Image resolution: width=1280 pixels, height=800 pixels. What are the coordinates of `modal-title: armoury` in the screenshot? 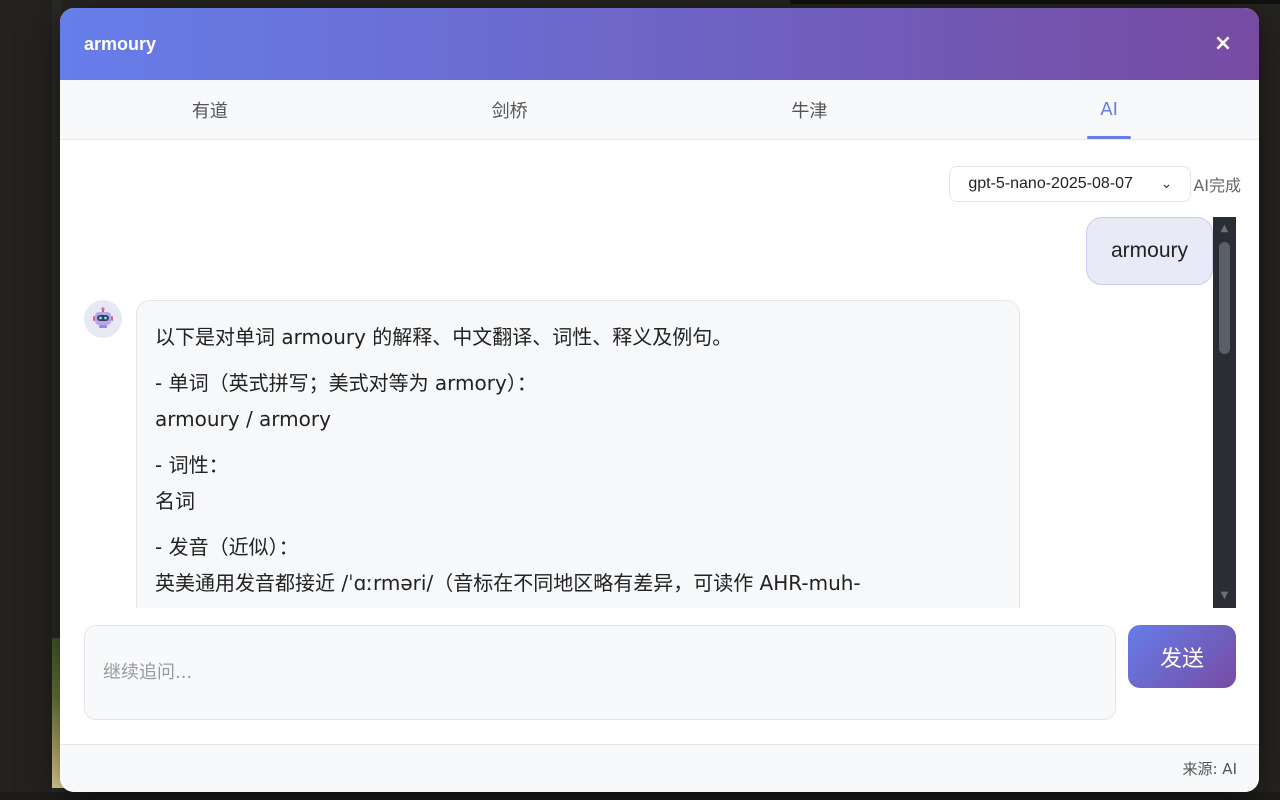 It's located at (120, 43).